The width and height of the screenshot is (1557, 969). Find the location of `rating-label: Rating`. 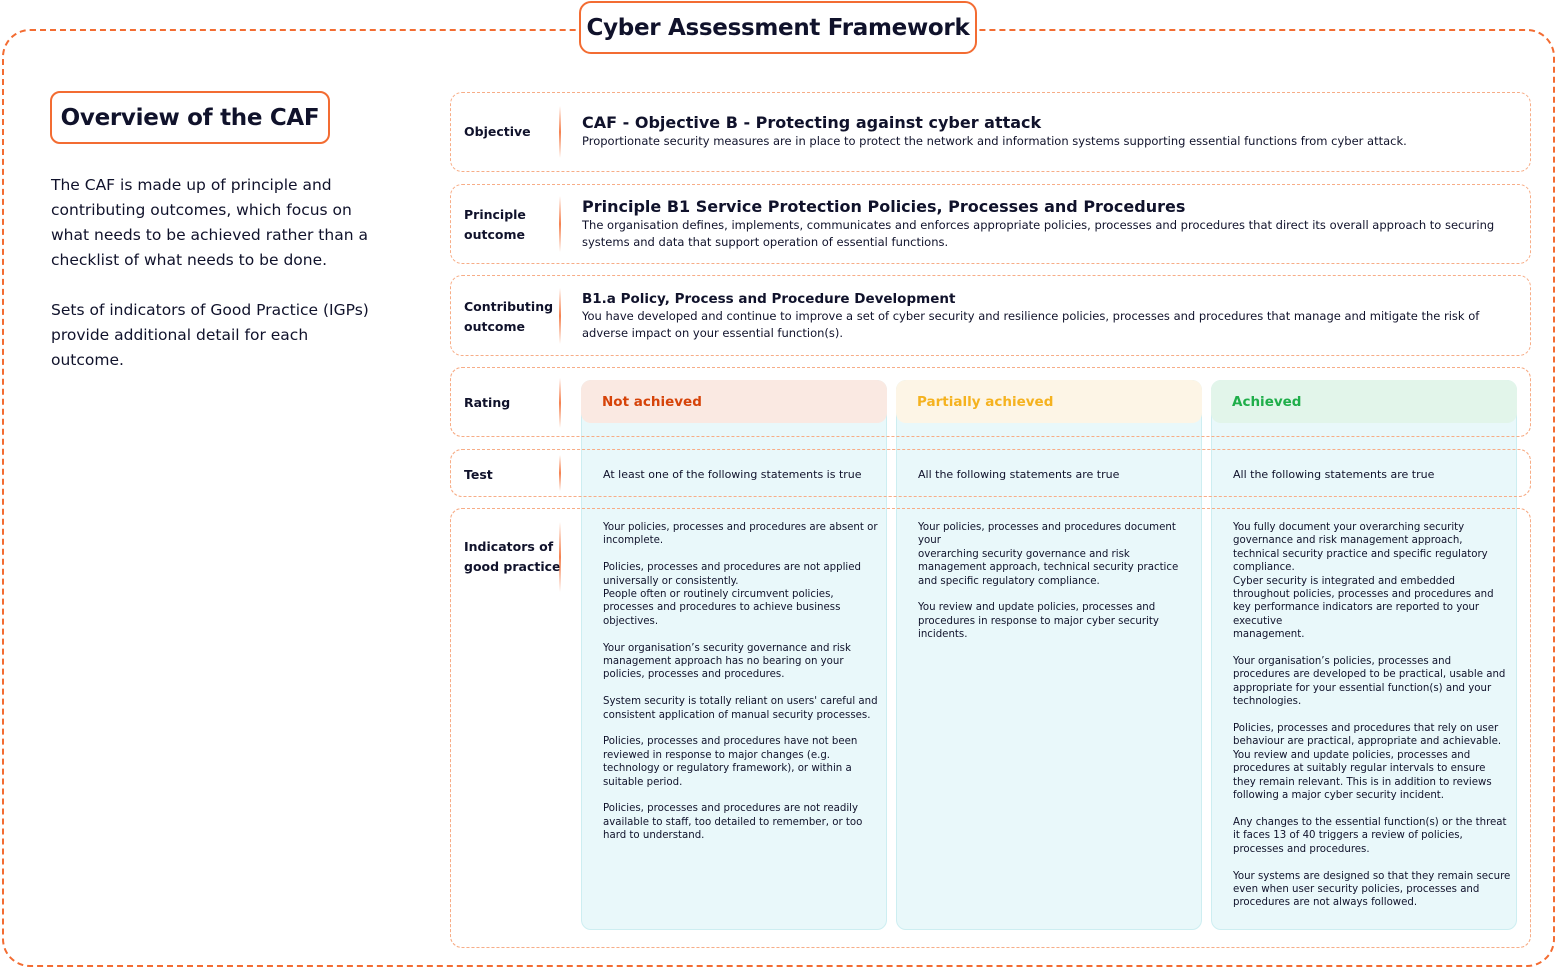

rating-label: Rating is located at coordinates (487, 402).